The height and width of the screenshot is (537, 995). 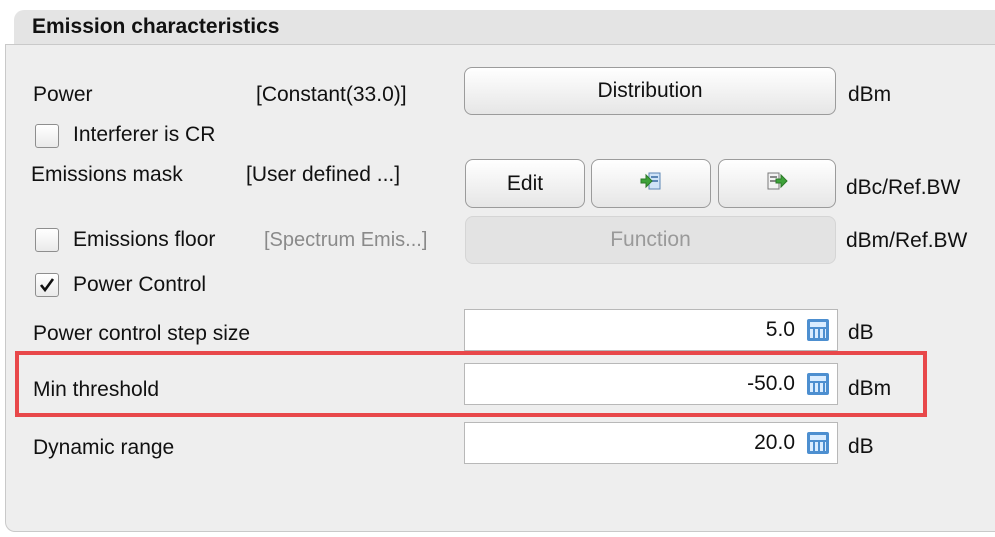 I want to click on step-size-input: 5.0, so click(x=651, y=330).